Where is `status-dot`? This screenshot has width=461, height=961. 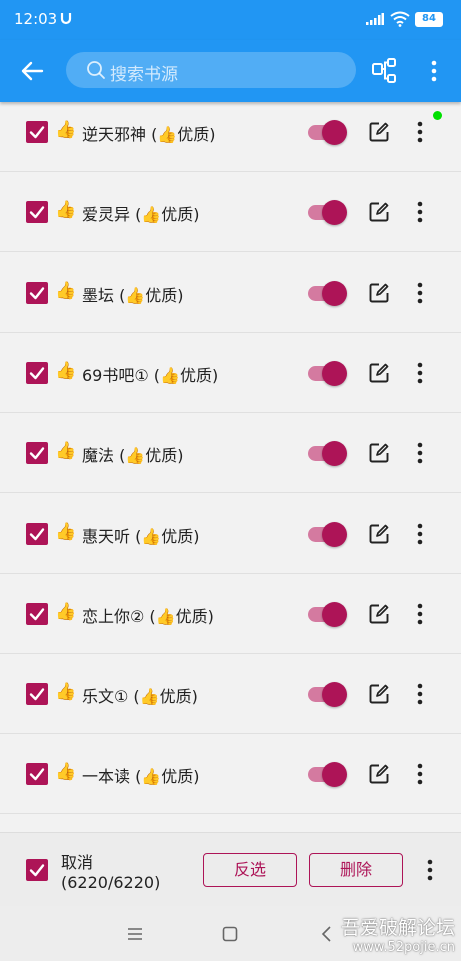 status-dot is located at coordinates (437, 115).